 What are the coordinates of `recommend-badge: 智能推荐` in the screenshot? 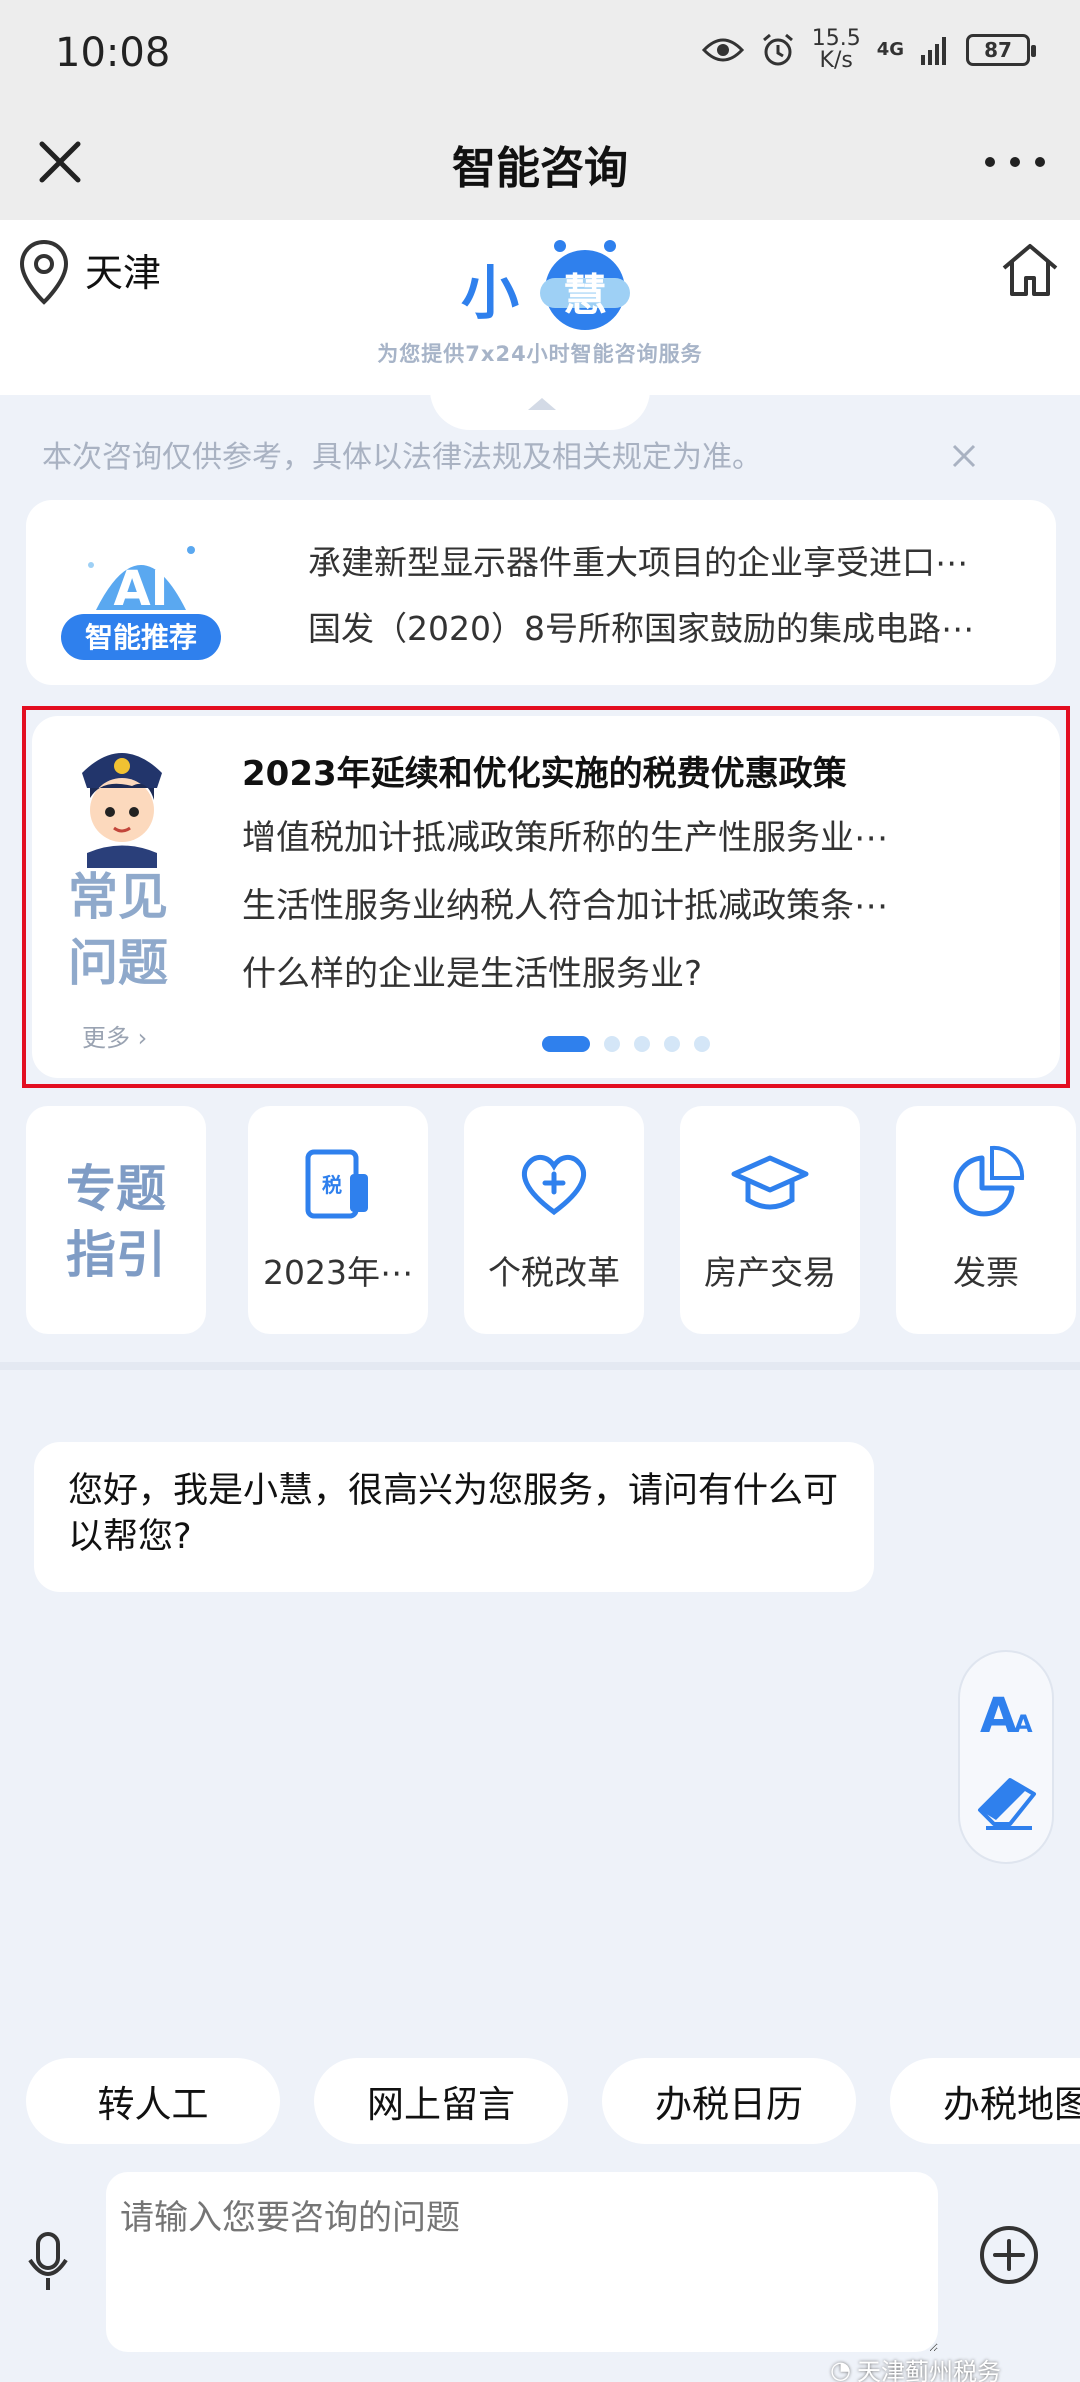 It's located at (141, 637).